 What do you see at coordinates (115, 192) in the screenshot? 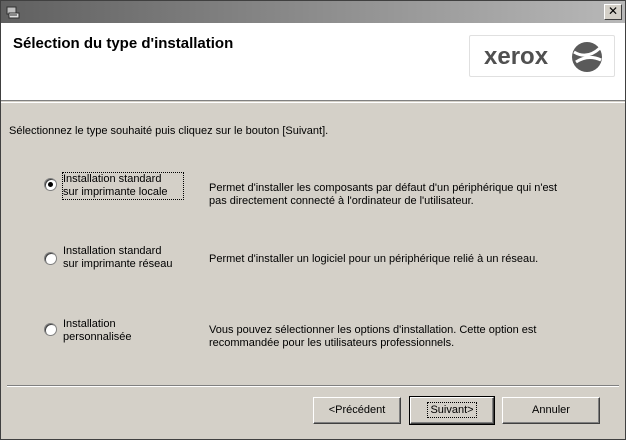
I see `option-local-label-line2: sur imprimante locale` at bounding box center [115, 192].